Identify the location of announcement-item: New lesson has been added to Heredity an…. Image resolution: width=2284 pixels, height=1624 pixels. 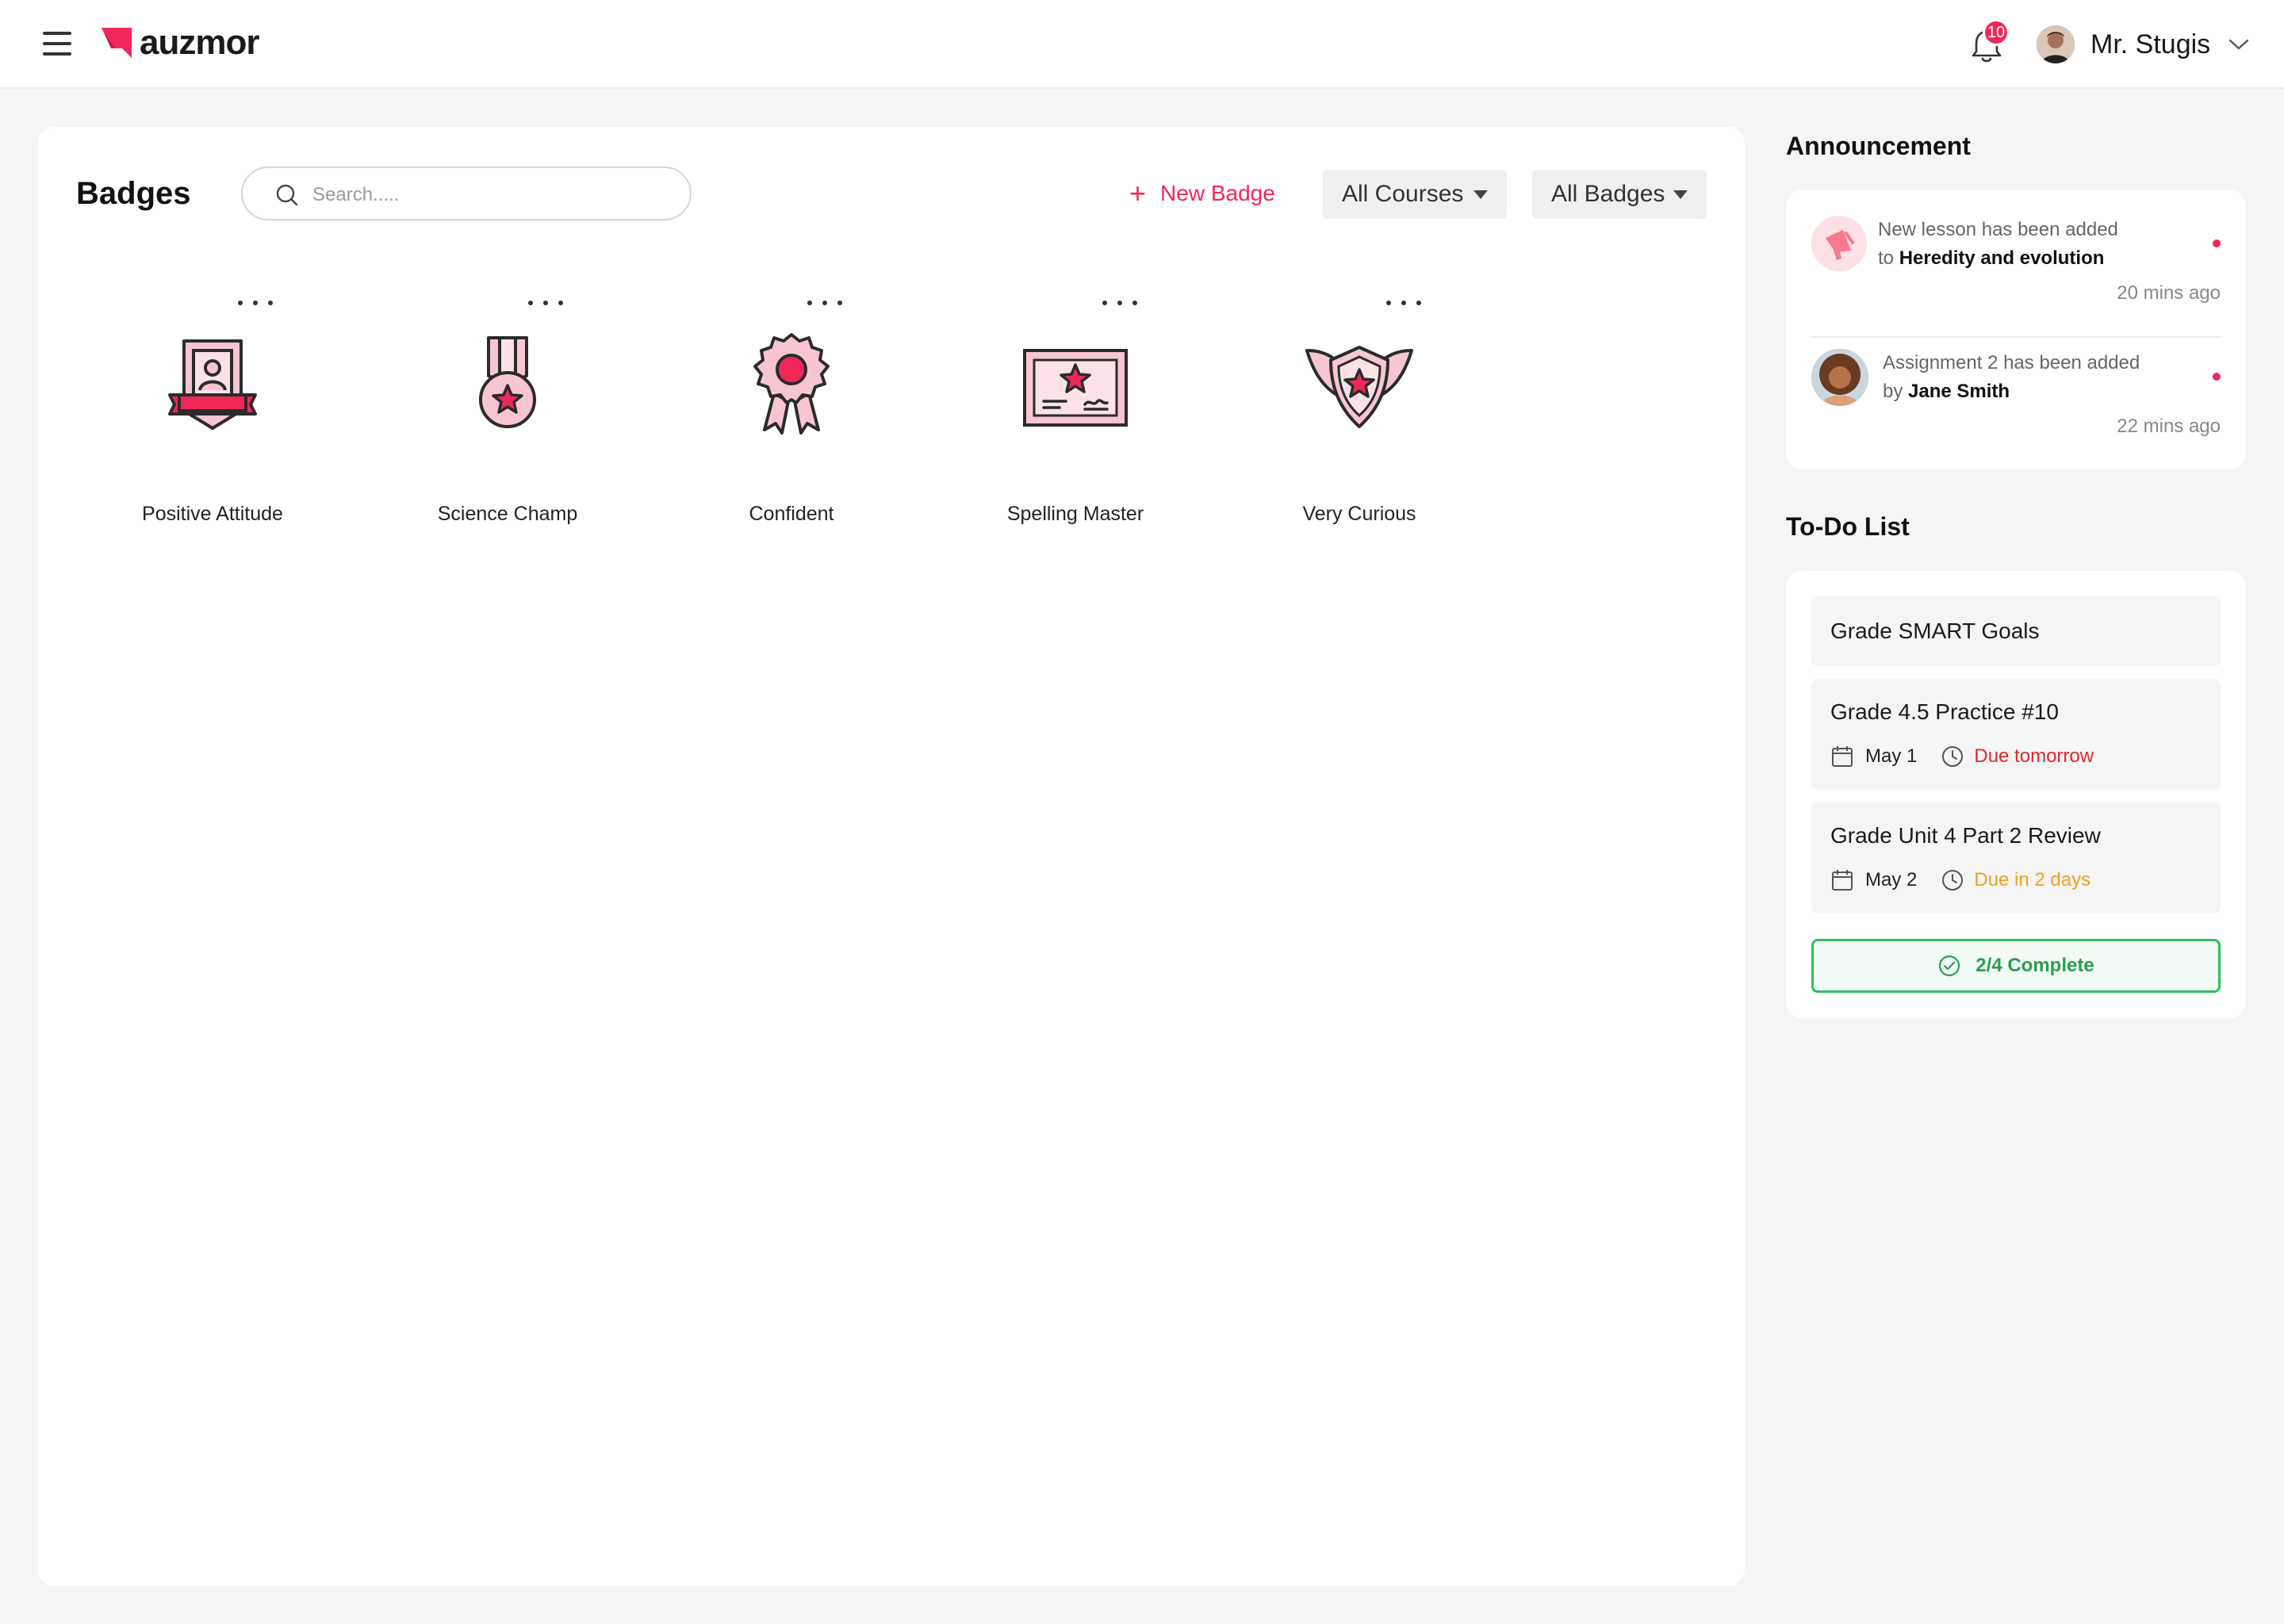
(2016, 277).